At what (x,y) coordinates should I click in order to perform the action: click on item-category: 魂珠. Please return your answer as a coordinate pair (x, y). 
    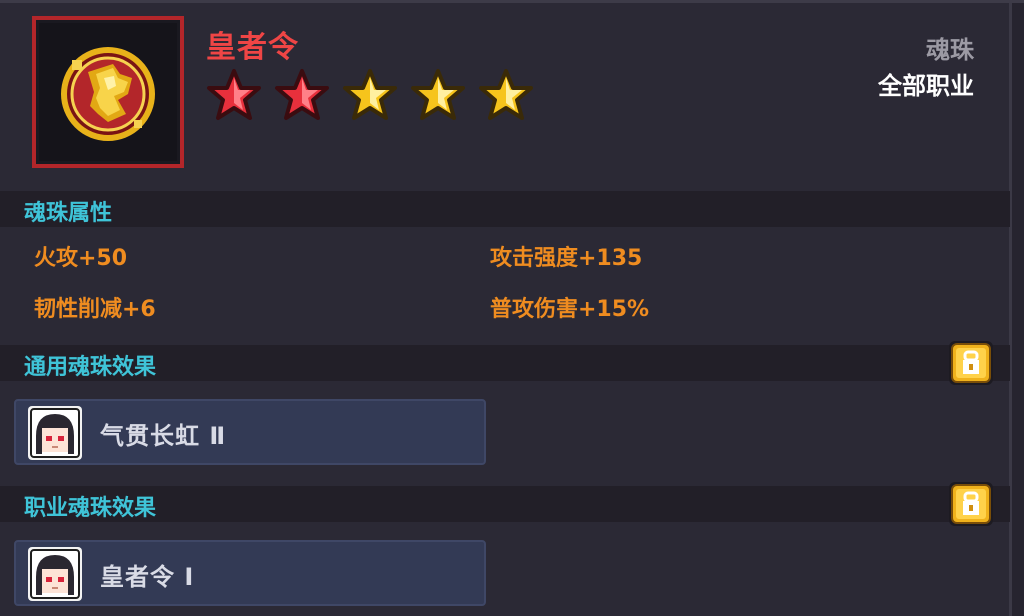
    Looking at the image, I should click on (950, 50).